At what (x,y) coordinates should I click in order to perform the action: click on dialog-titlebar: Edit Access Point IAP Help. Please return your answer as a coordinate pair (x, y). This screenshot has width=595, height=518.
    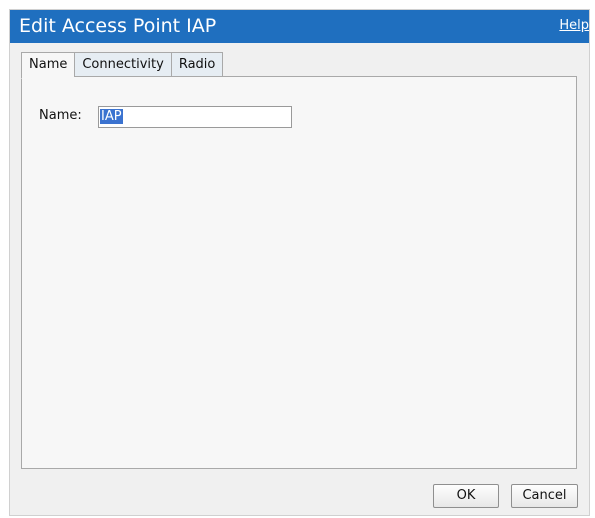
    Looking at the image, I should click on (299, 26).